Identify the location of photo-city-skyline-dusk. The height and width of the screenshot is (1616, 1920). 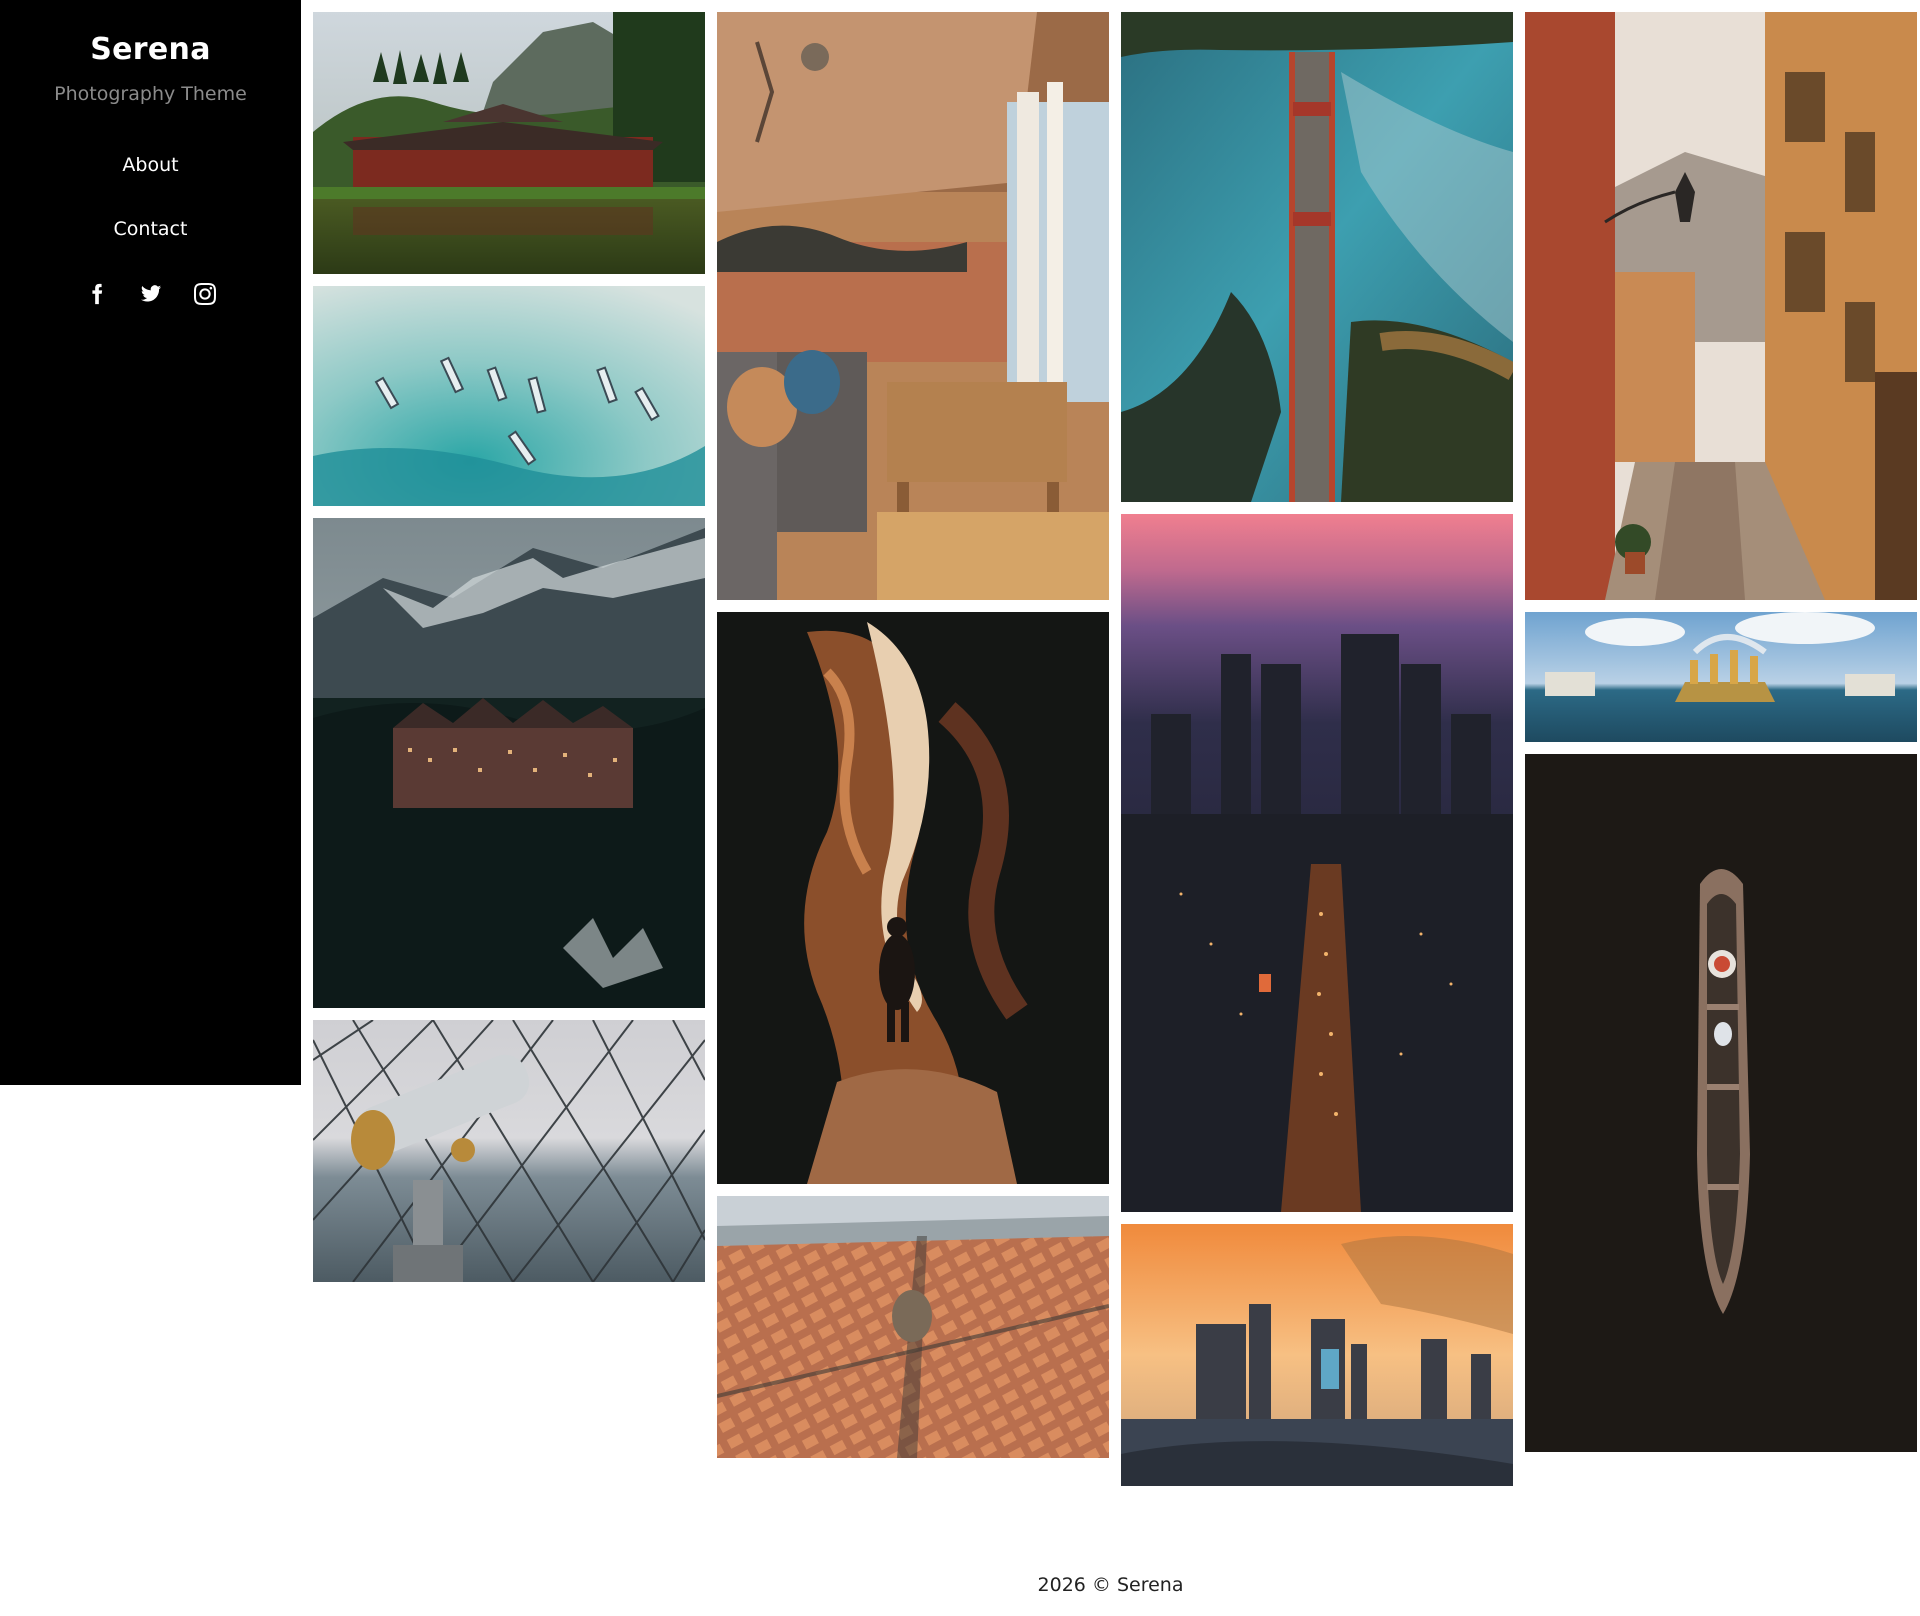
(1317, 863).